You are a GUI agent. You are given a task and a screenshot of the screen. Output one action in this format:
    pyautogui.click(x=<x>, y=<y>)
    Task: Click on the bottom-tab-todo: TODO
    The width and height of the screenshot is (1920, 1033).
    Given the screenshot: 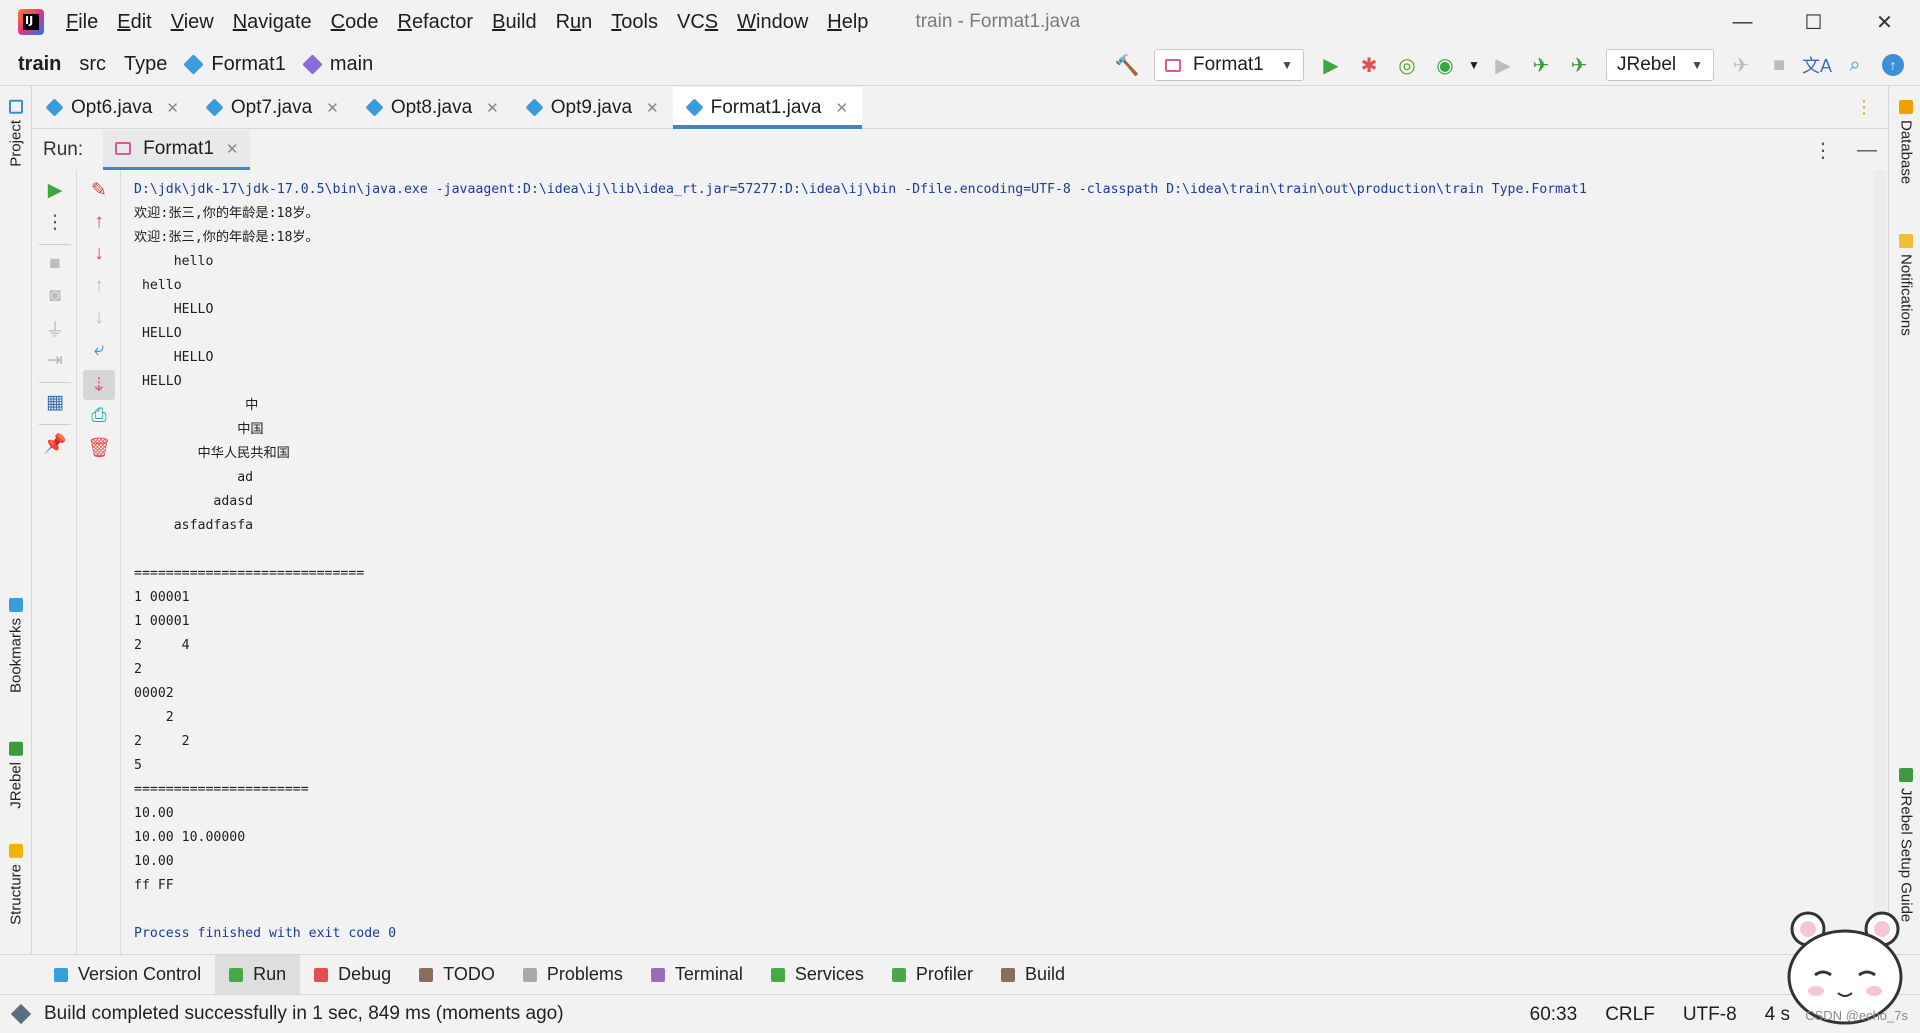 What is the action you would take?
    pyautogui.click(x=457, y=975)
    